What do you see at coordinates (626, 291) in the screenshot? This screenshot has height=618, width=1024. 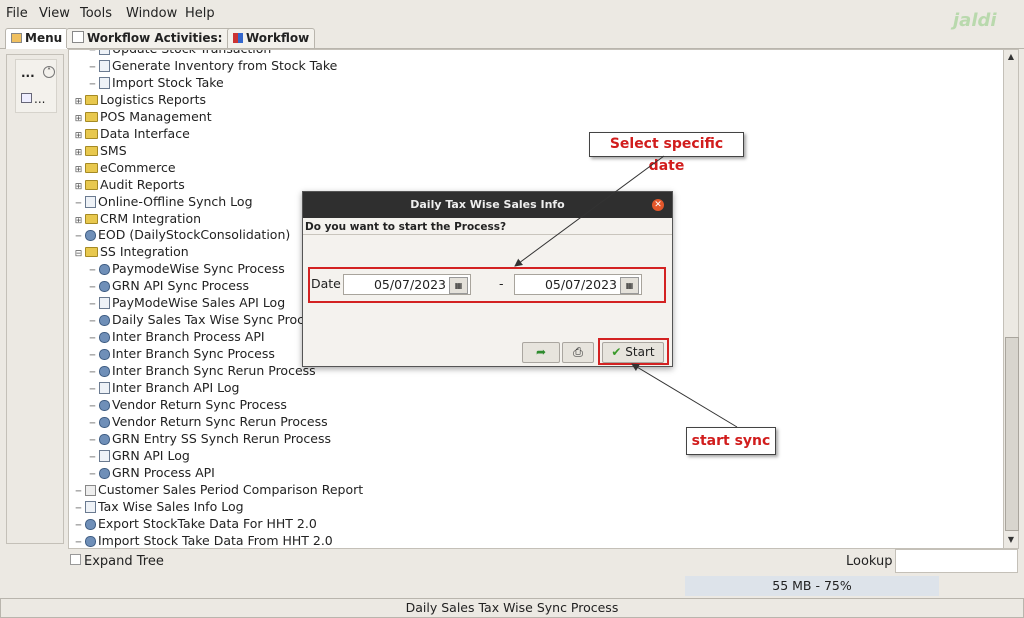 I see `annotation-arrows` at bounding box center [626, 291].